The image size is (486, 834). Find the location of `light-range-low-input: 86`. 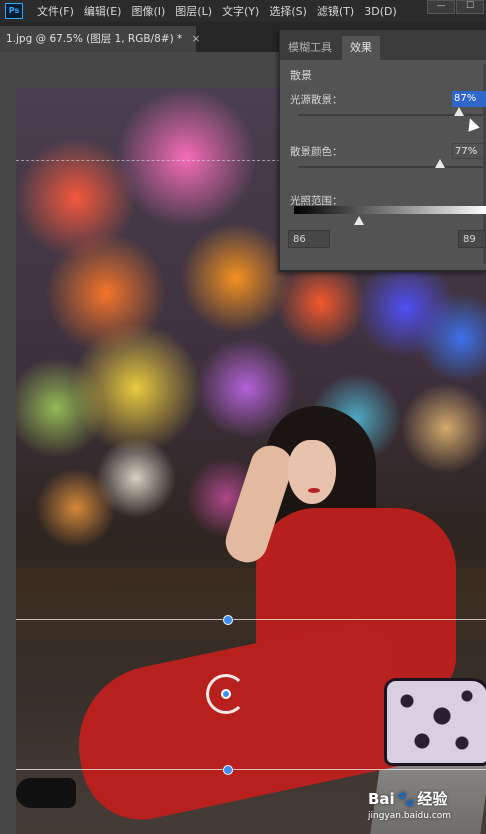

light-range-low-input: 86 is located at coordinates (309, 239).